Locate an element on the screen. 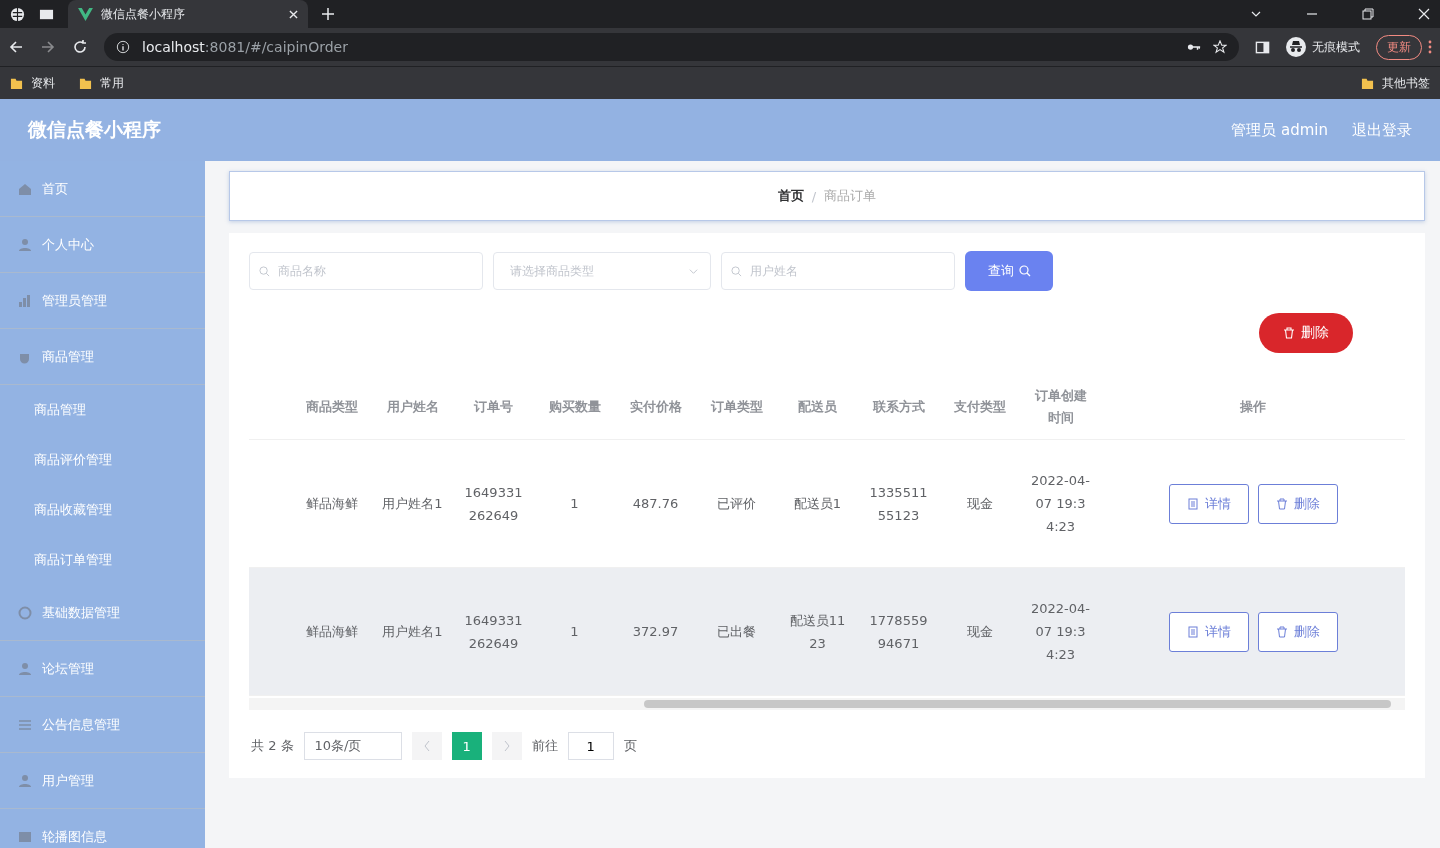 This screenshot has width=1440, height=848. chevron-down-icon is located at coordinates (693, 271).